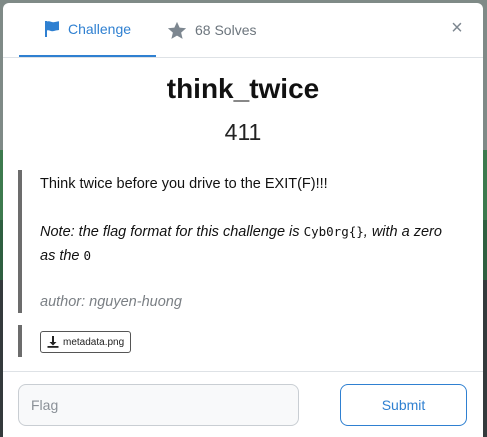  What do you see at coordinates (177, 30) in the screenshot?
I see `star-icon` at bounding box center [177, 30].